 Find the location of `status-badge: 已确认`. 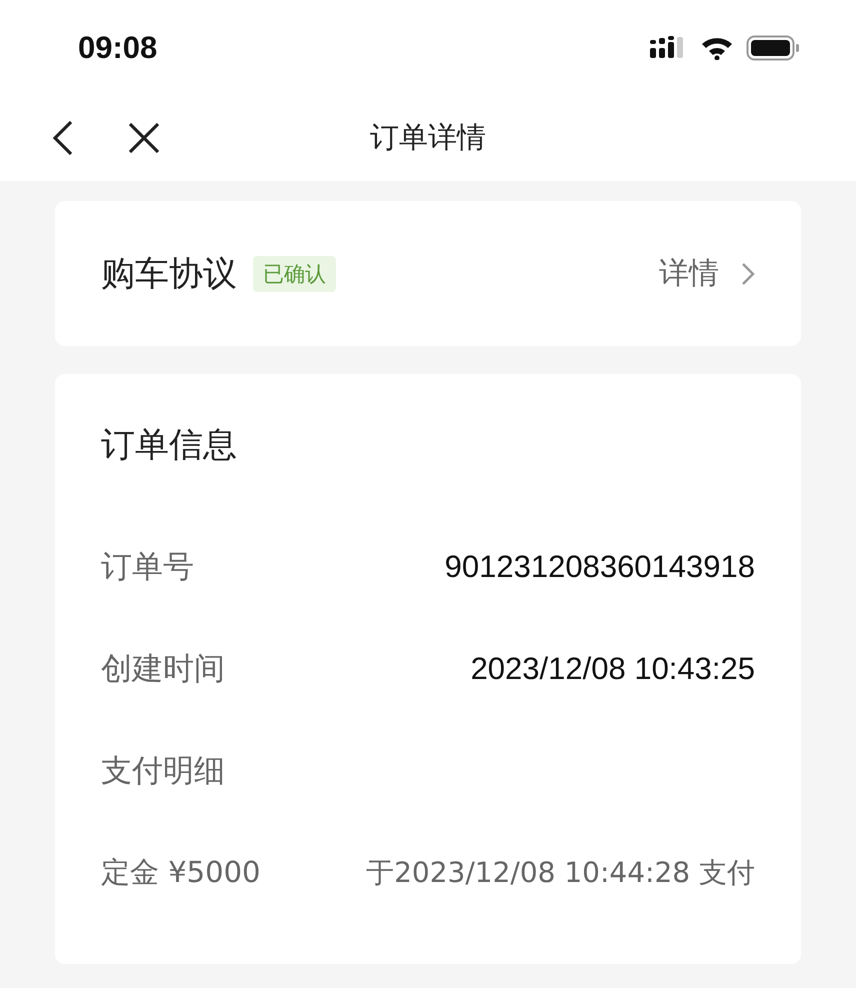

status-badge: 已确认 is located at coordinates (294, 274).